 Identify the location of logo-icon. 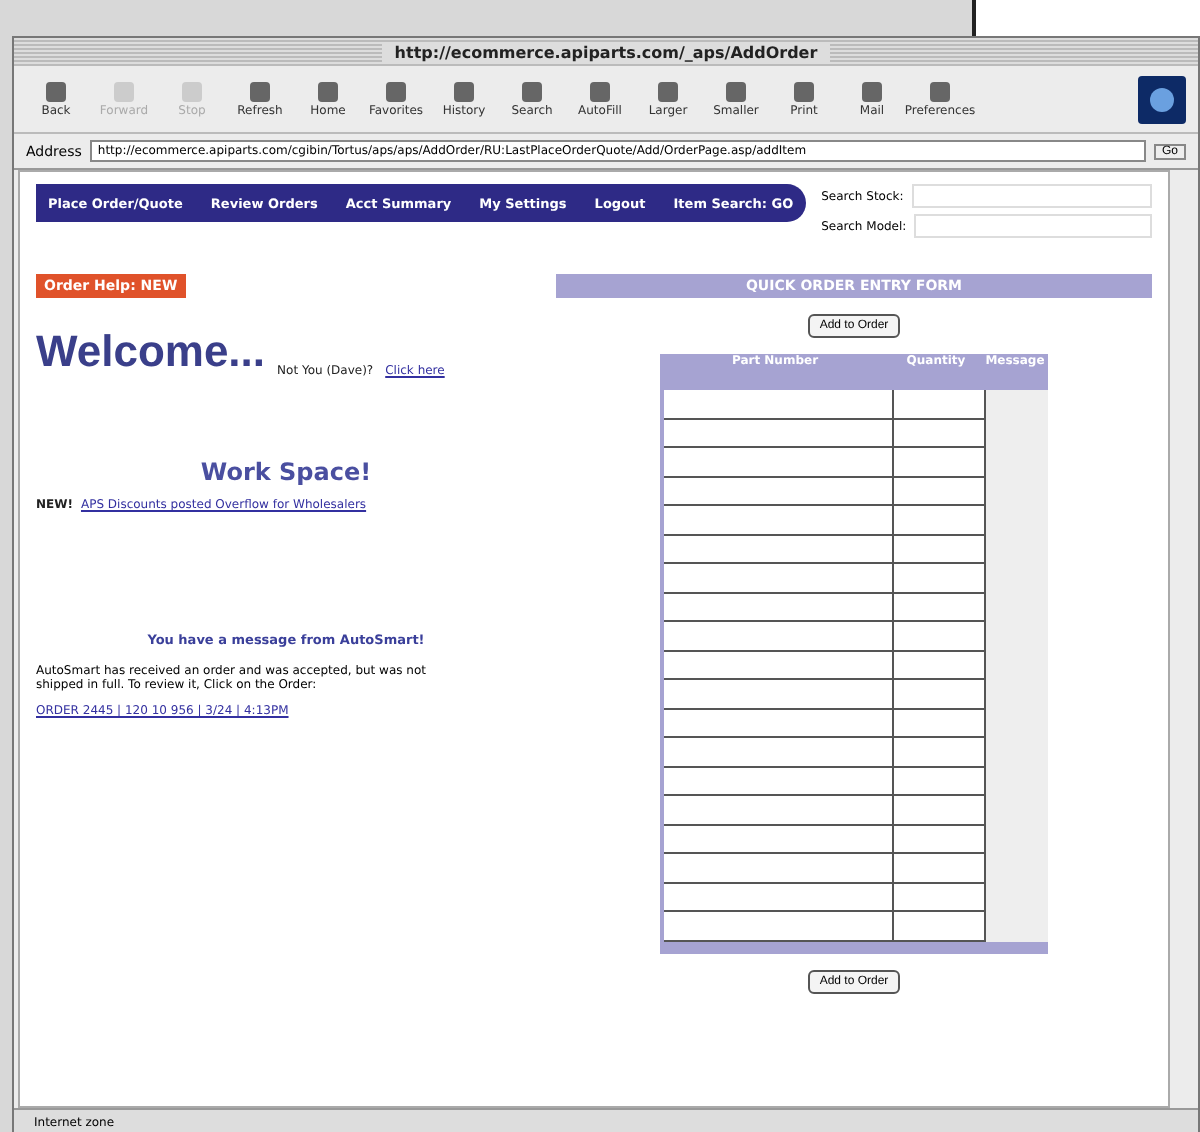
(1162, 99).